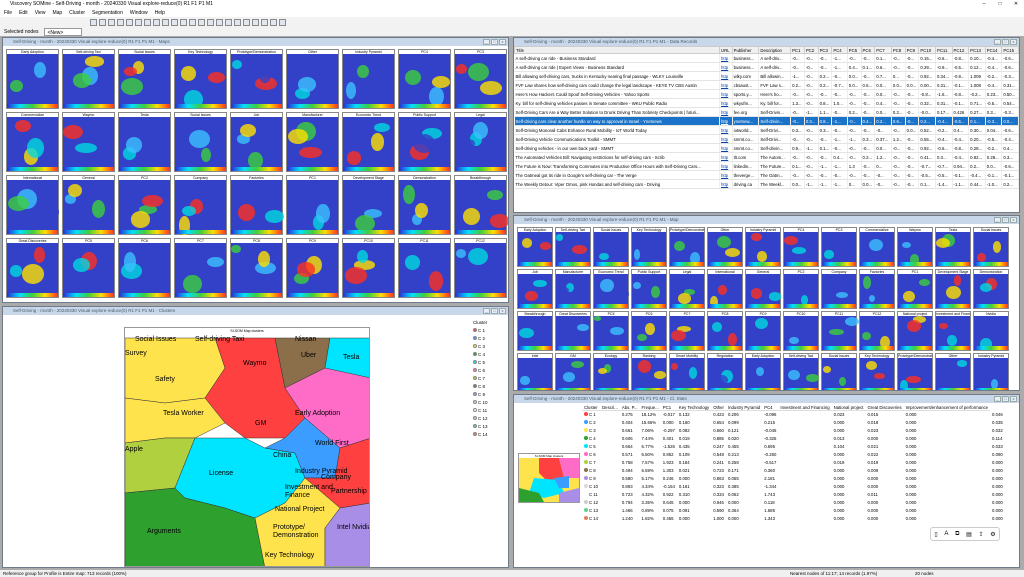 The image size is (1024, 577). I want to click on cluster-legend-item: C 11, so click(490, 411).